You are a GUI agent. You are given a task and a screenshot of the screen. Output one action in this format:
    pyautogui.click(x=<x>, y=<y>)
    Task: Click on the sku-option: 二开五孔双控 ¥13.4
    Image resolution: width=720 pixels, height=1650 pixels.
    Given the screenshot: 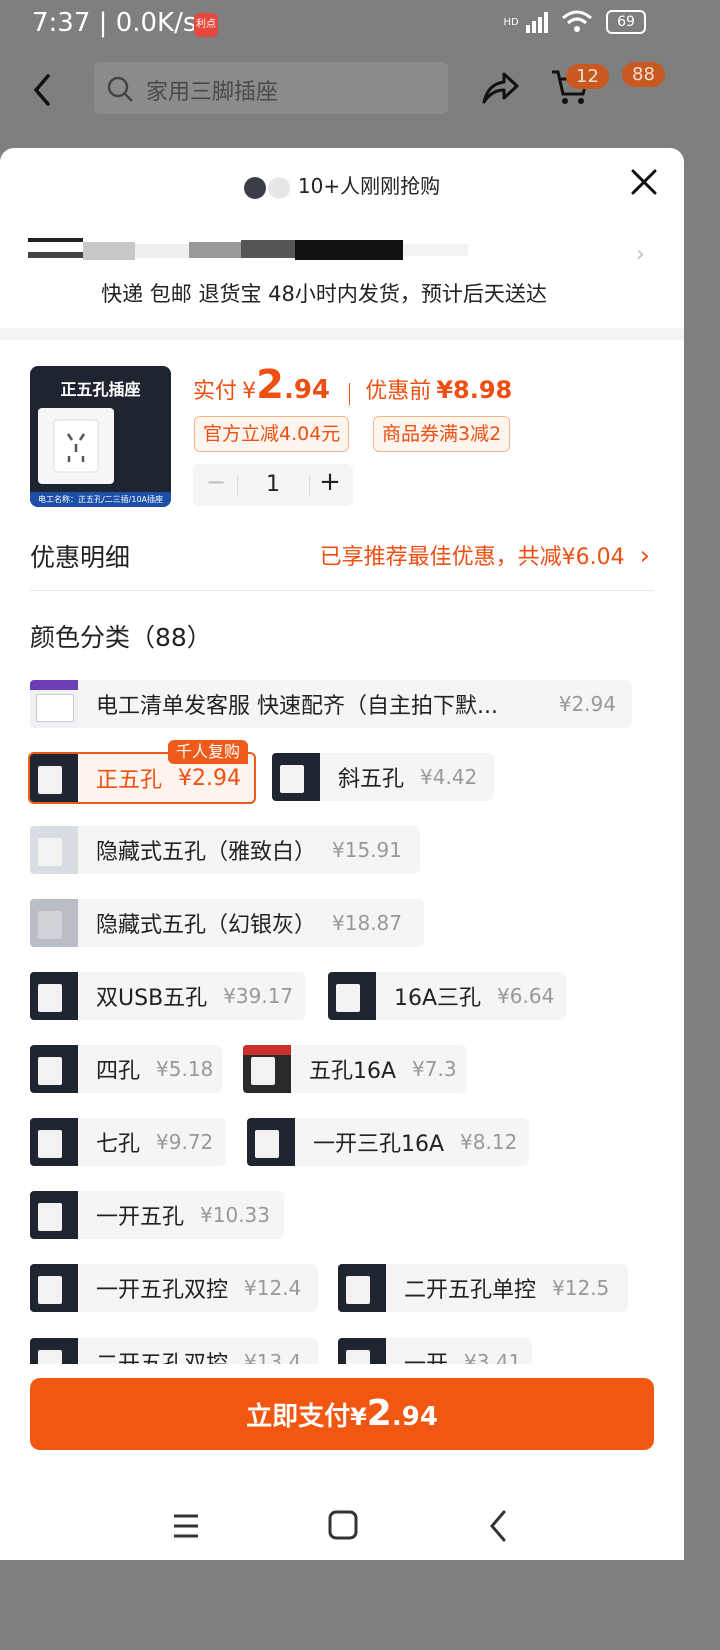 What is the action you would take?
    pyautogui.click(x=174, y=1351)
    